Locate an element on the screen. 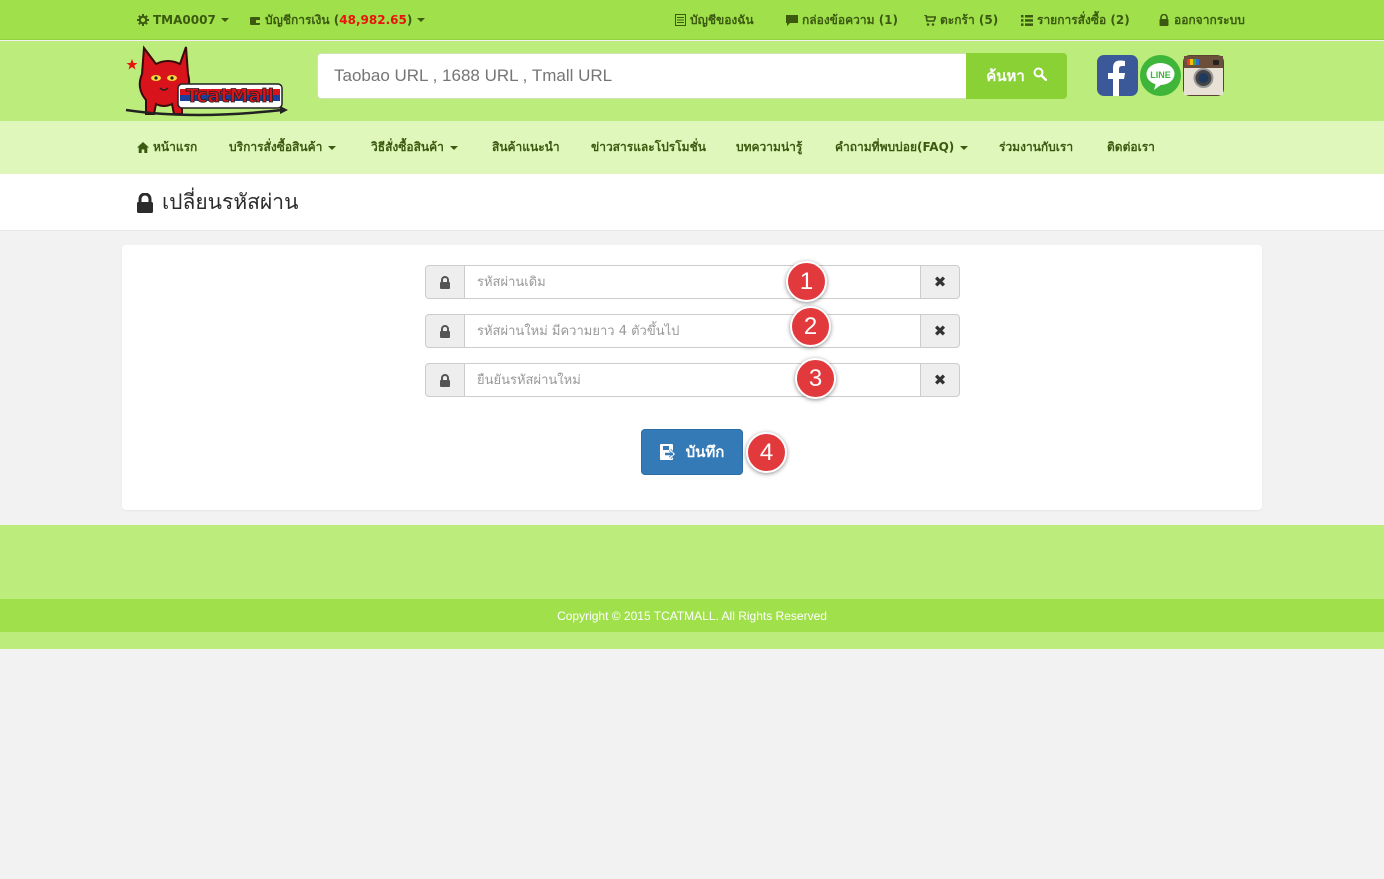 Image resolution: width=1384 pixels, height=879 pixels. nav-label: บทความน่ารู้ is located at coordinates (769, 147).